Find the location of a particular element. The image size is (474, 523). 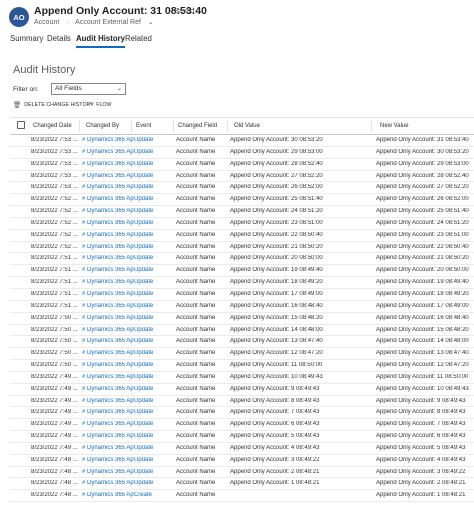

event-link: Create is located at coordinates (154, 495).